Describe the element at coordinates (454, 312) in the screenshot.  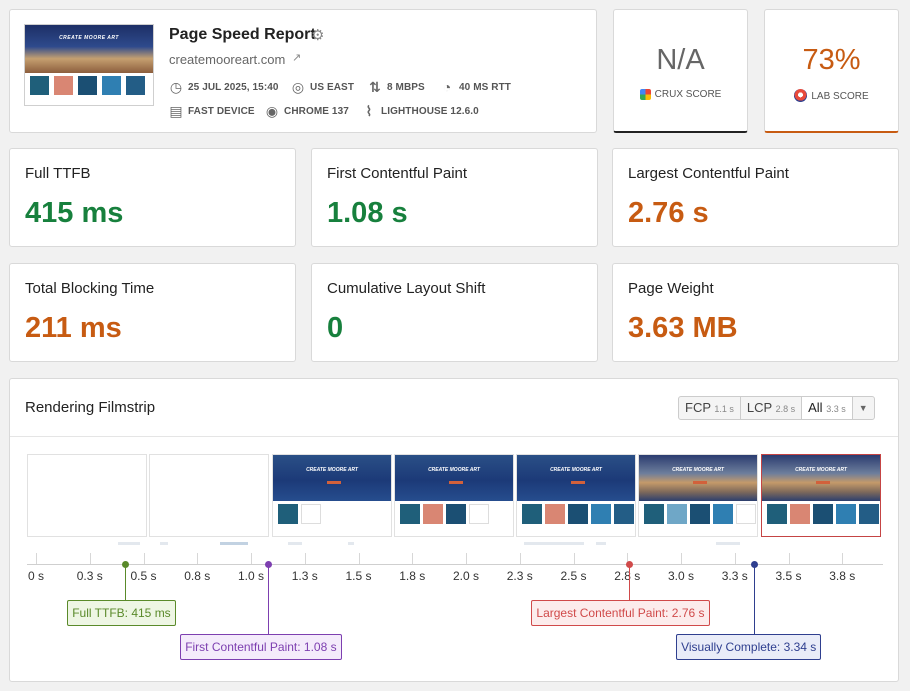
I see `metric-card-cls: Cumulative Layout Shift 0` at that location.